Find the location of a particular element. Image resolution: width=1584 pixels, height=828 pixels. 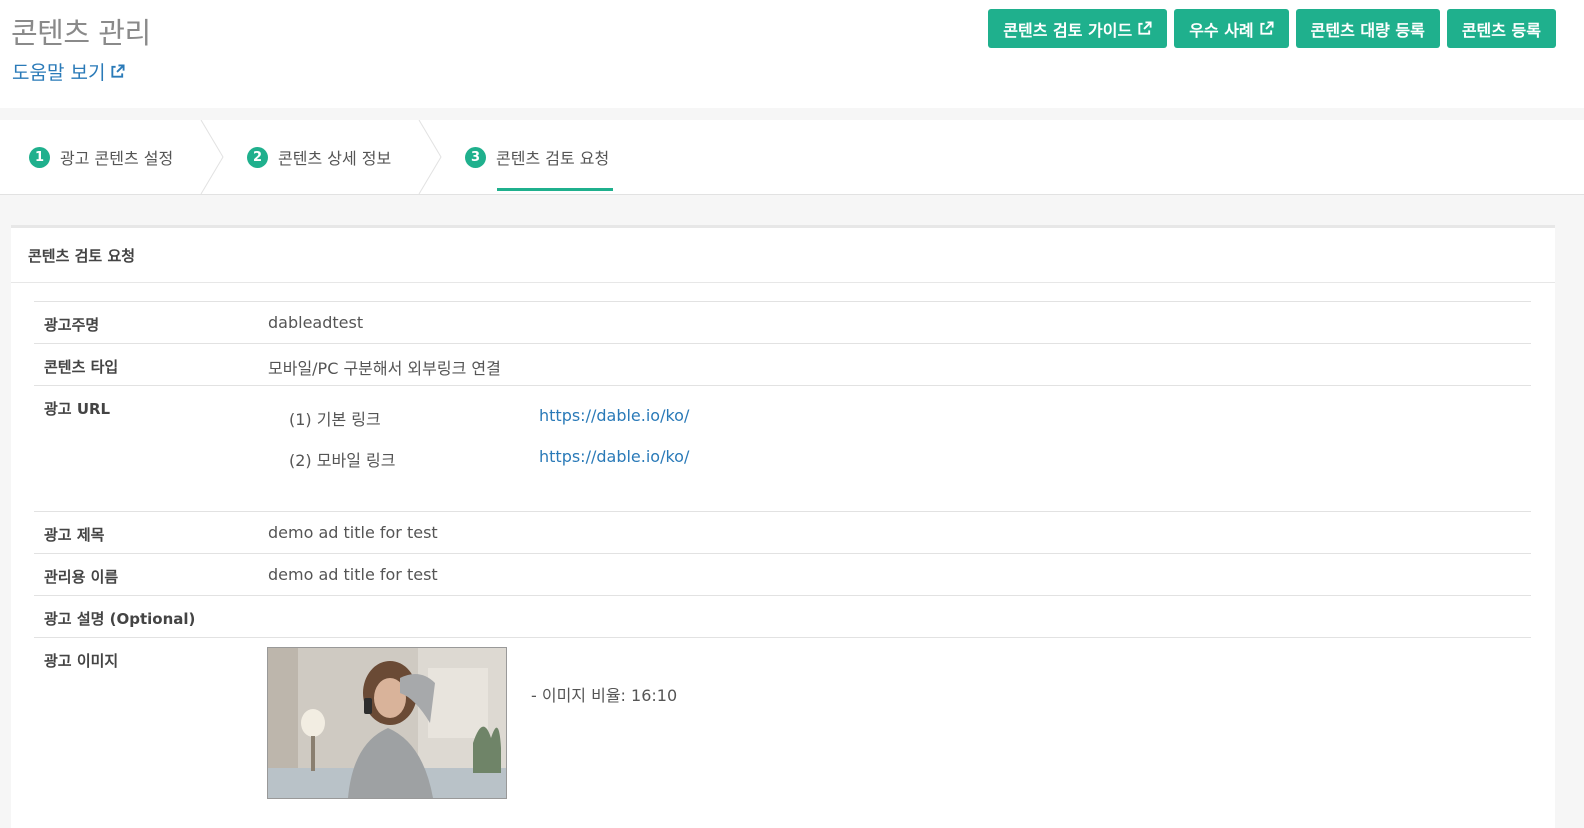

admin-name-value: demo ad title for test is located at coordinates (353, 574).